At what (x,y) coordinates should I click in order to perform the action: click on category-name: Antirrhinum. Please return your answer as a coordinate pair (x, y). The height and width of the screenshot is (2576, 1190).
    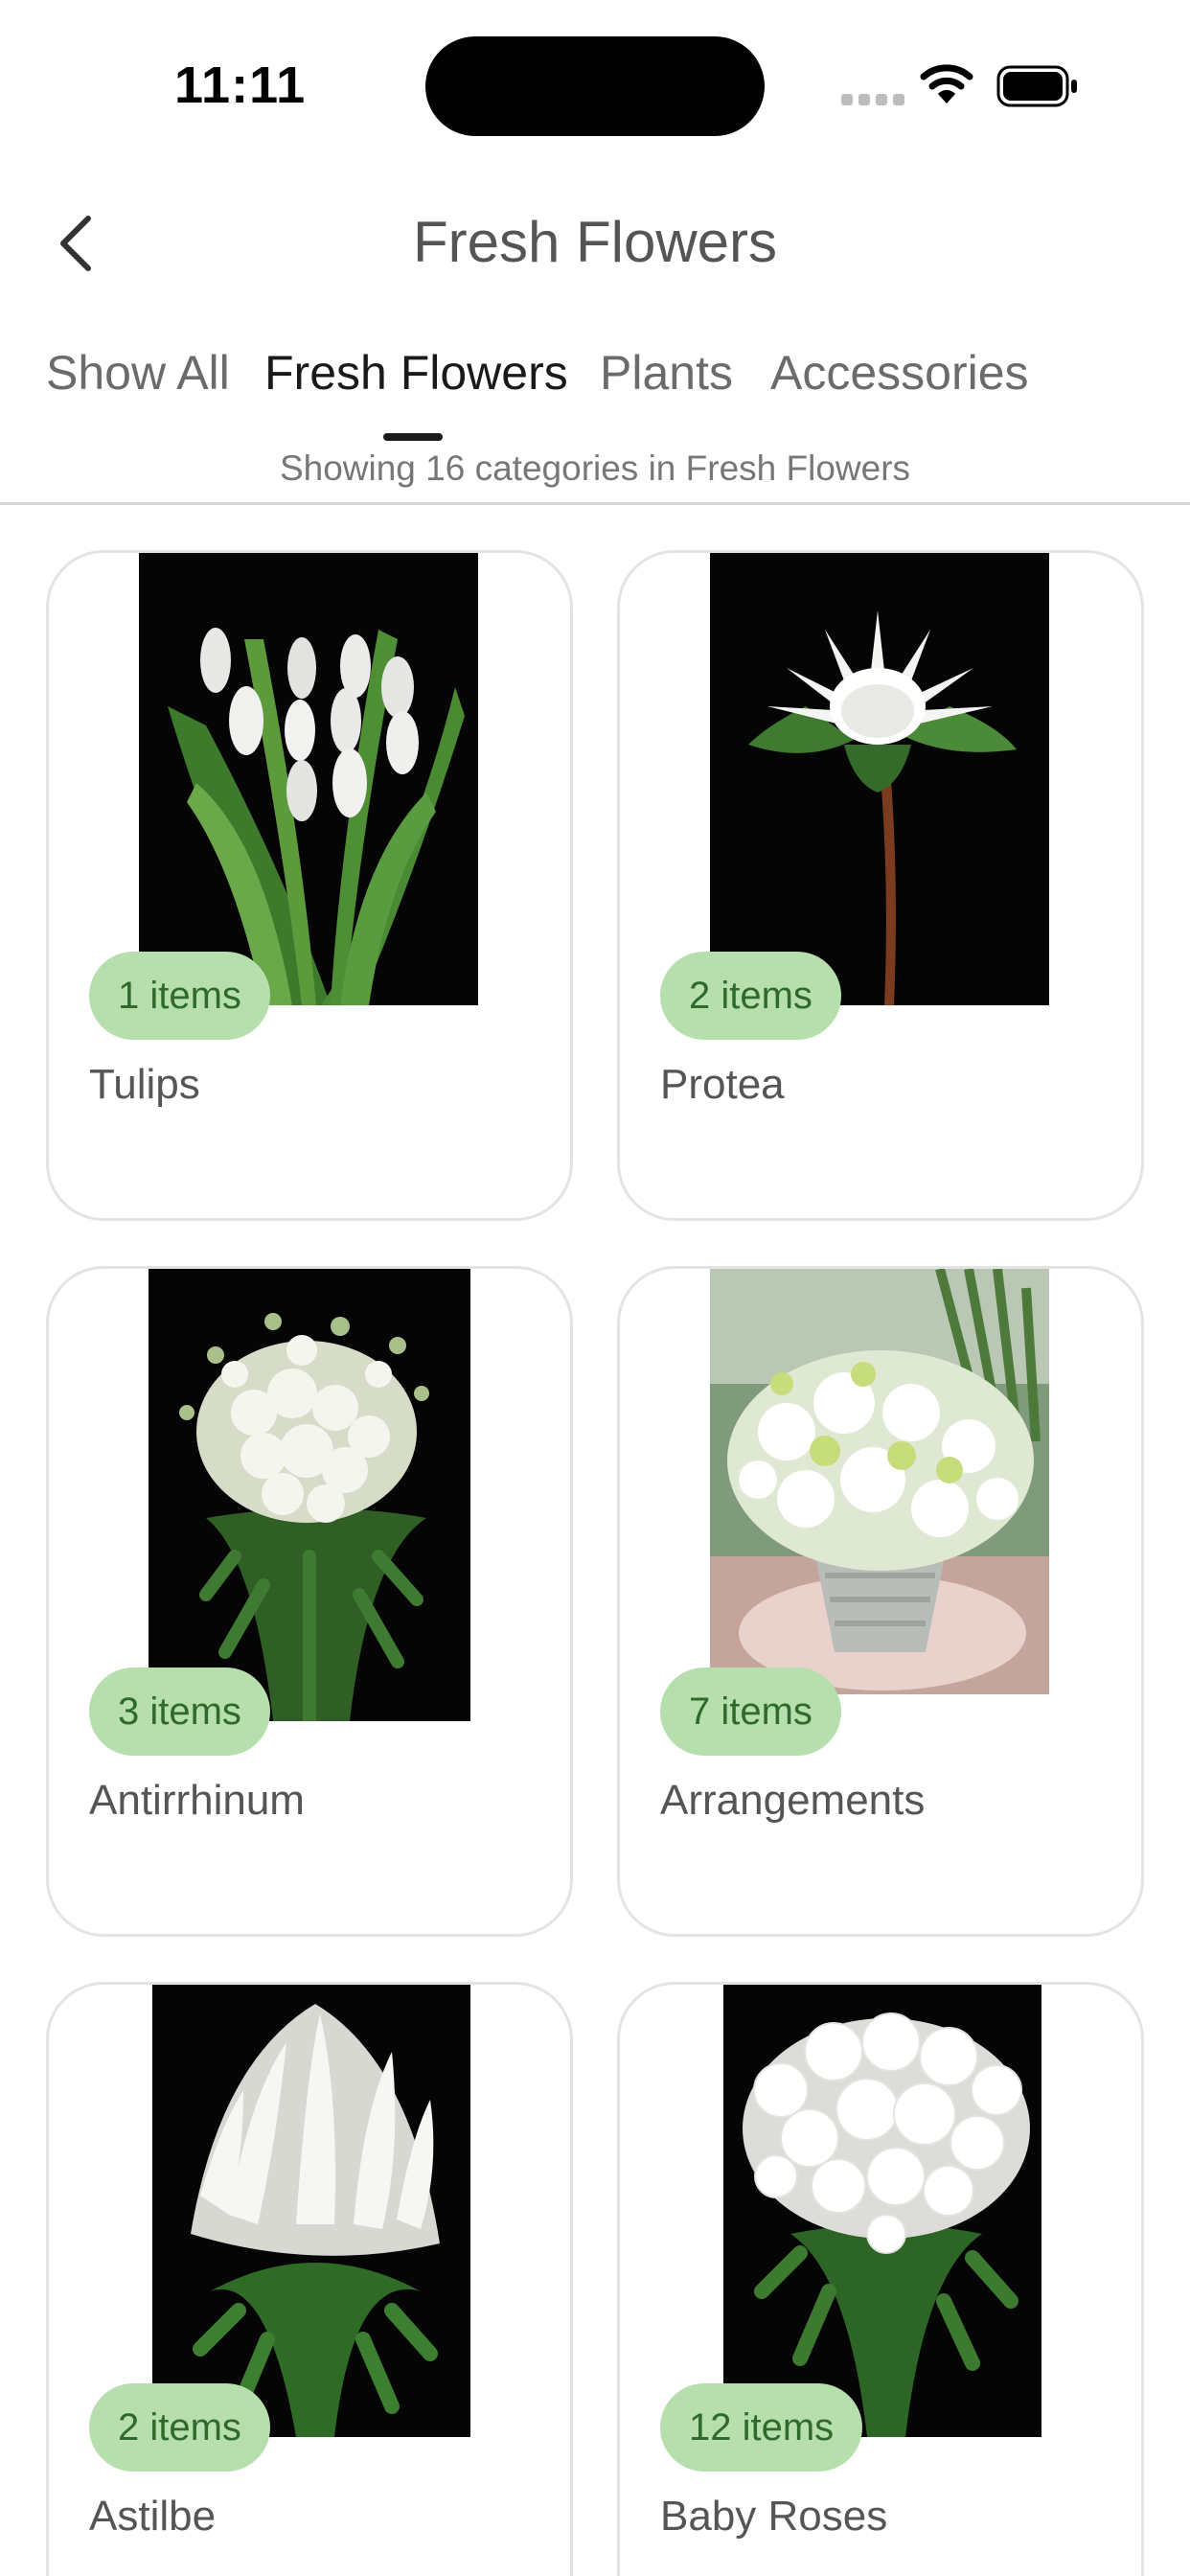
    Looking at the image, I should click on (197, 1800).